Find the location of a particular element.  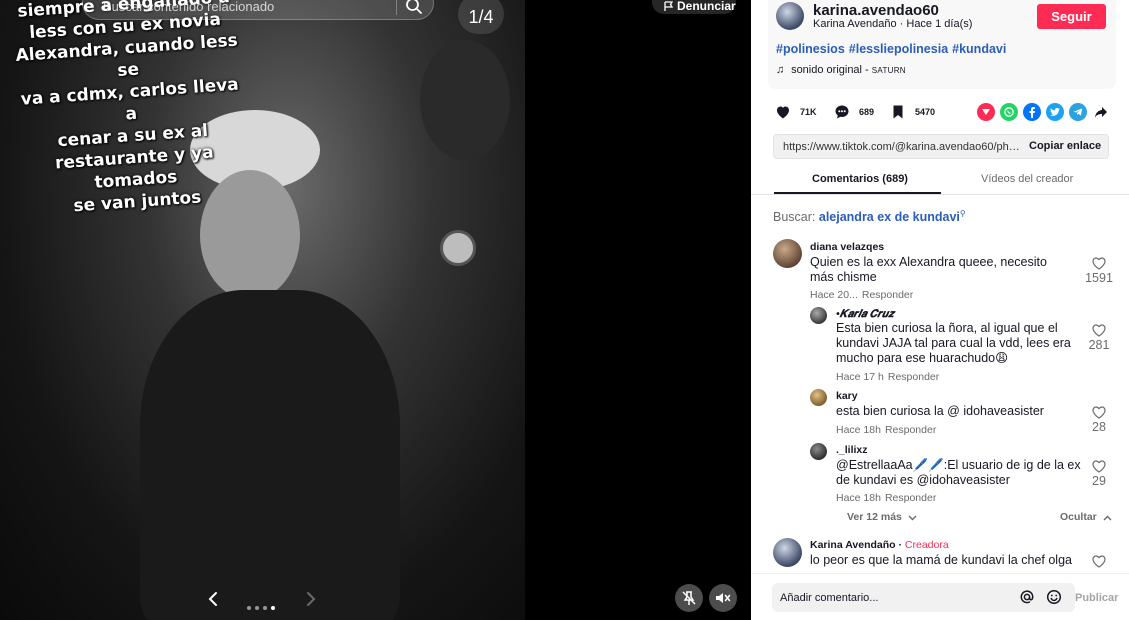

telegram-icon is located at coordinates (1078, 112).